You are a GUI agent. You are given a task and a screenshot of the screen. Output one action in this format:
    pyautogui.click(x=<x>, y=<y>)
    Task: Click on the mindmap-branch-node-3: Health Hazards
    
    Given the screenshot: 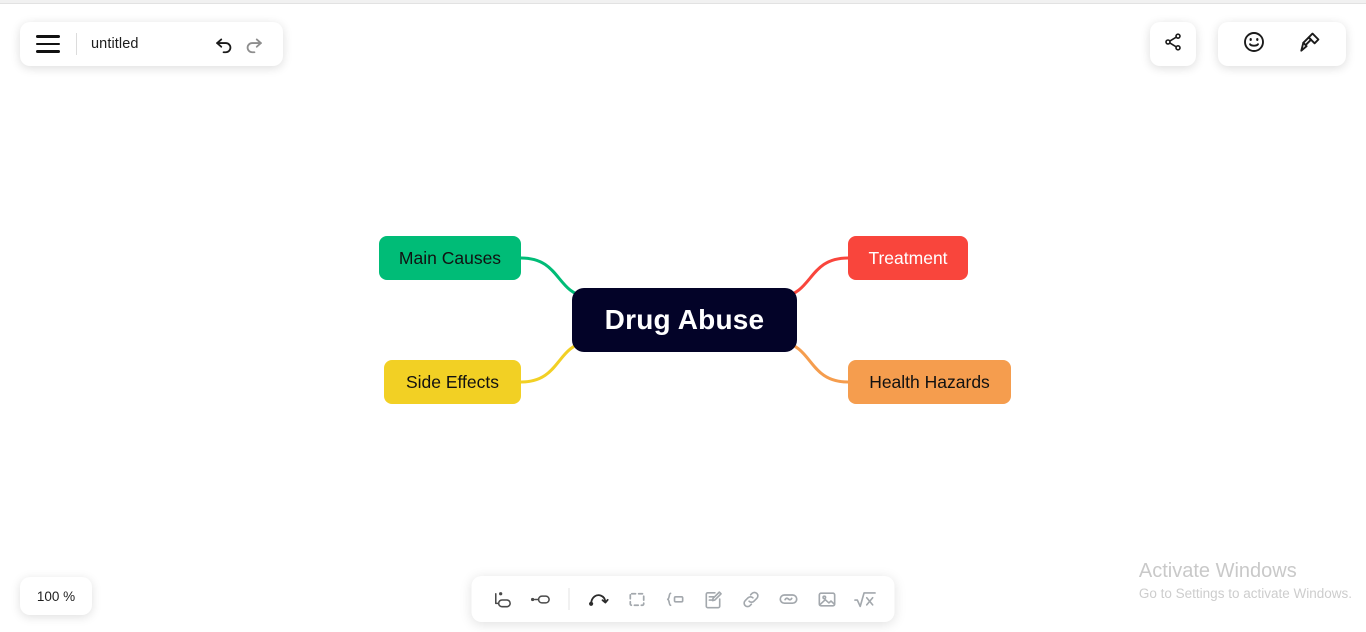 What is the action you would take?
    pyautogui.click(x=929, y=382)
    